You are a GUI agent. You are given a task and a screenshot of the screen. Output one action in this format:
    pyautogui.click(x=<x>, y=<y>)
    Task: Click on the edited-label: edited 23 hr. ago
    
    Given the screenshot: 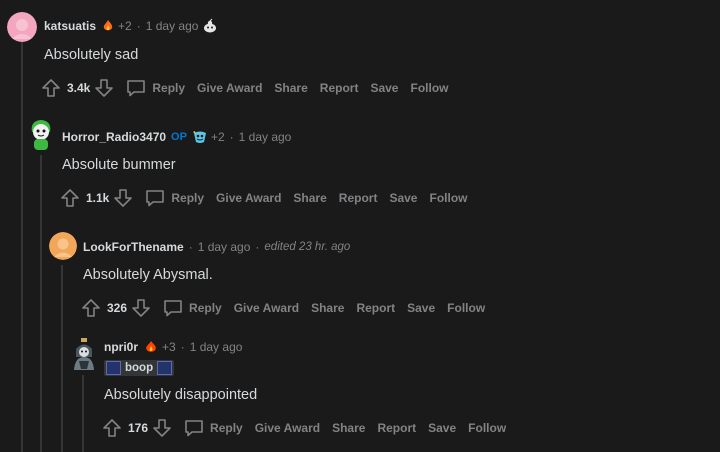 What is the action you would take?
    pyautogui.click(x=307, y=247)
    